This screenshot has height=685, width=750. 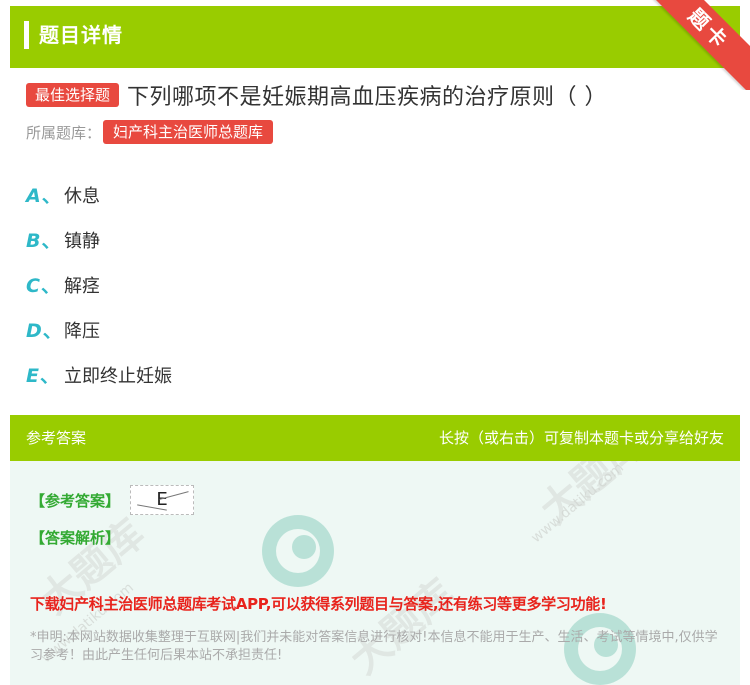 I want to click on analysis-row: 【答案解析】, so click(x=75, y=537).